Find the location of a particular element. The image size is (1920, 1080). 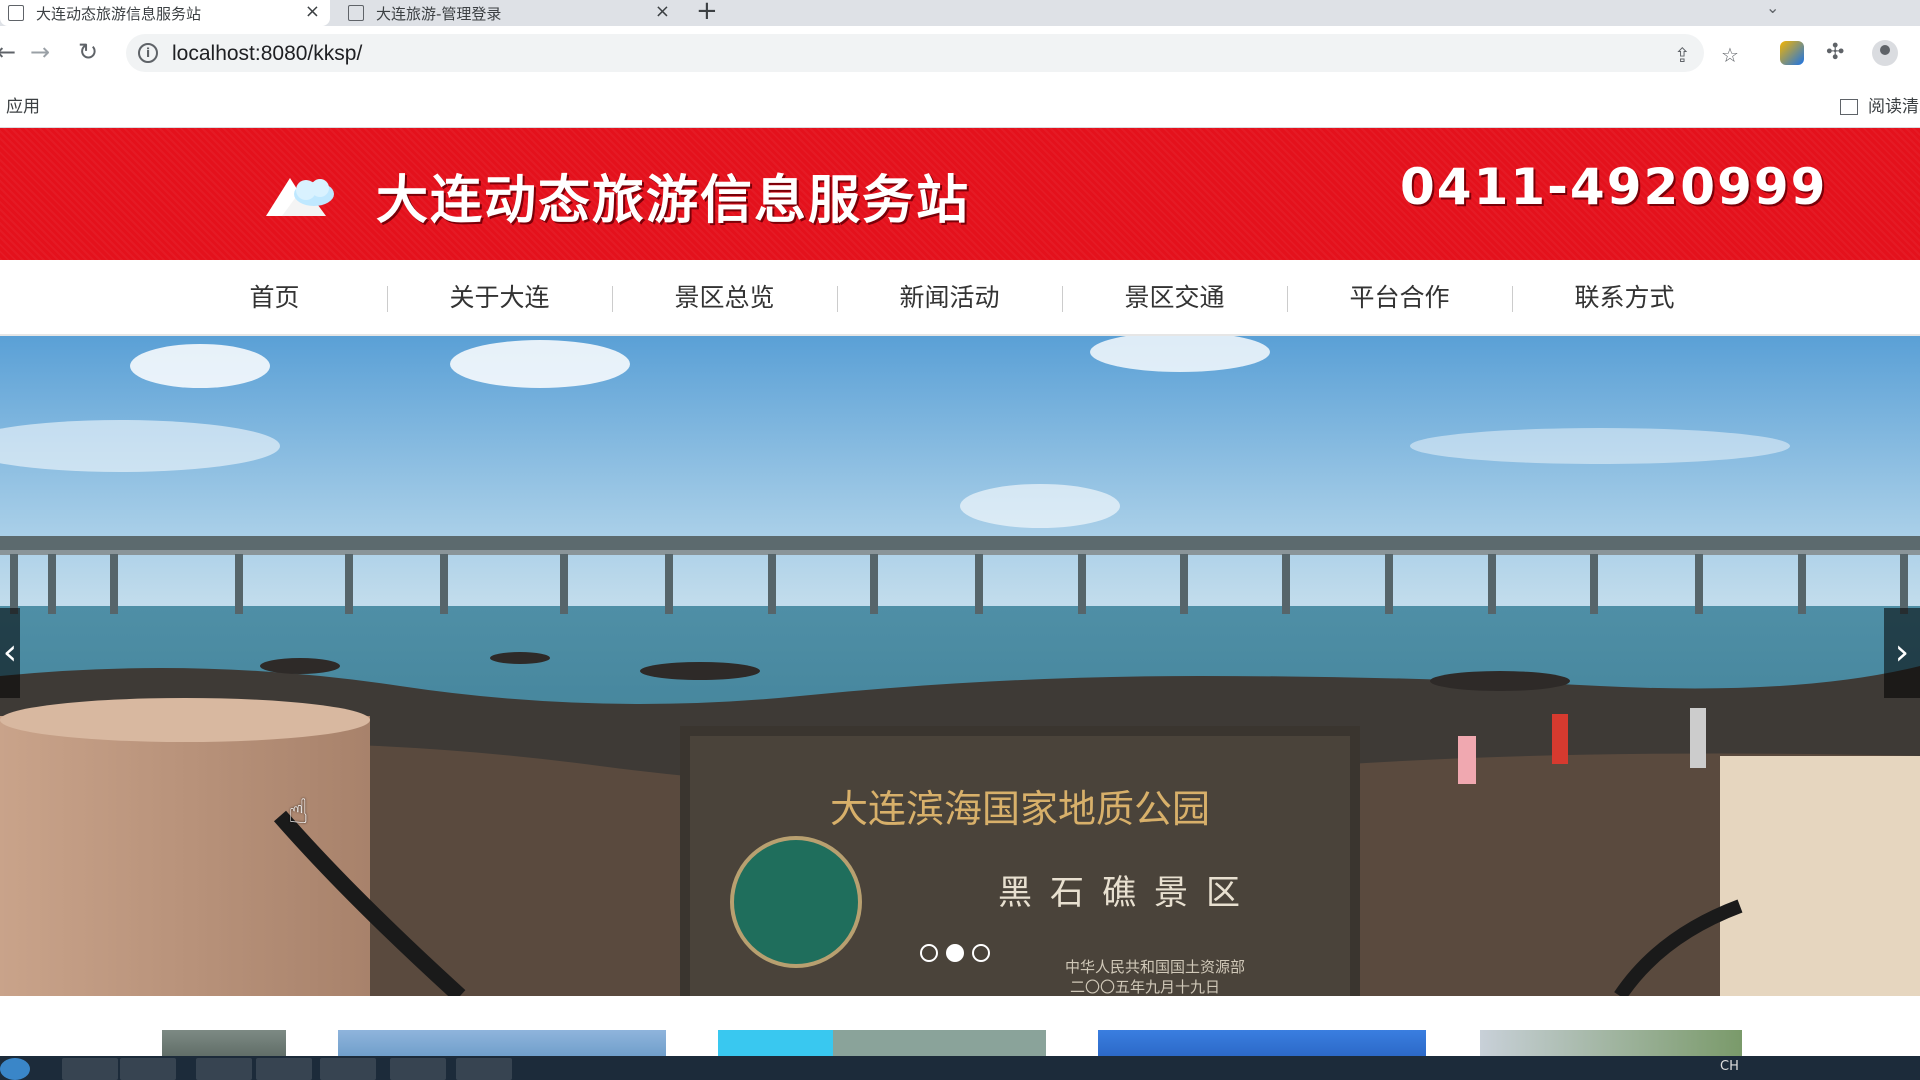

browser-toolbar: ← → ↻ i localhost:8080/kksp/ ⇪ ☆ ✣ is located at coordinates (960, 53).